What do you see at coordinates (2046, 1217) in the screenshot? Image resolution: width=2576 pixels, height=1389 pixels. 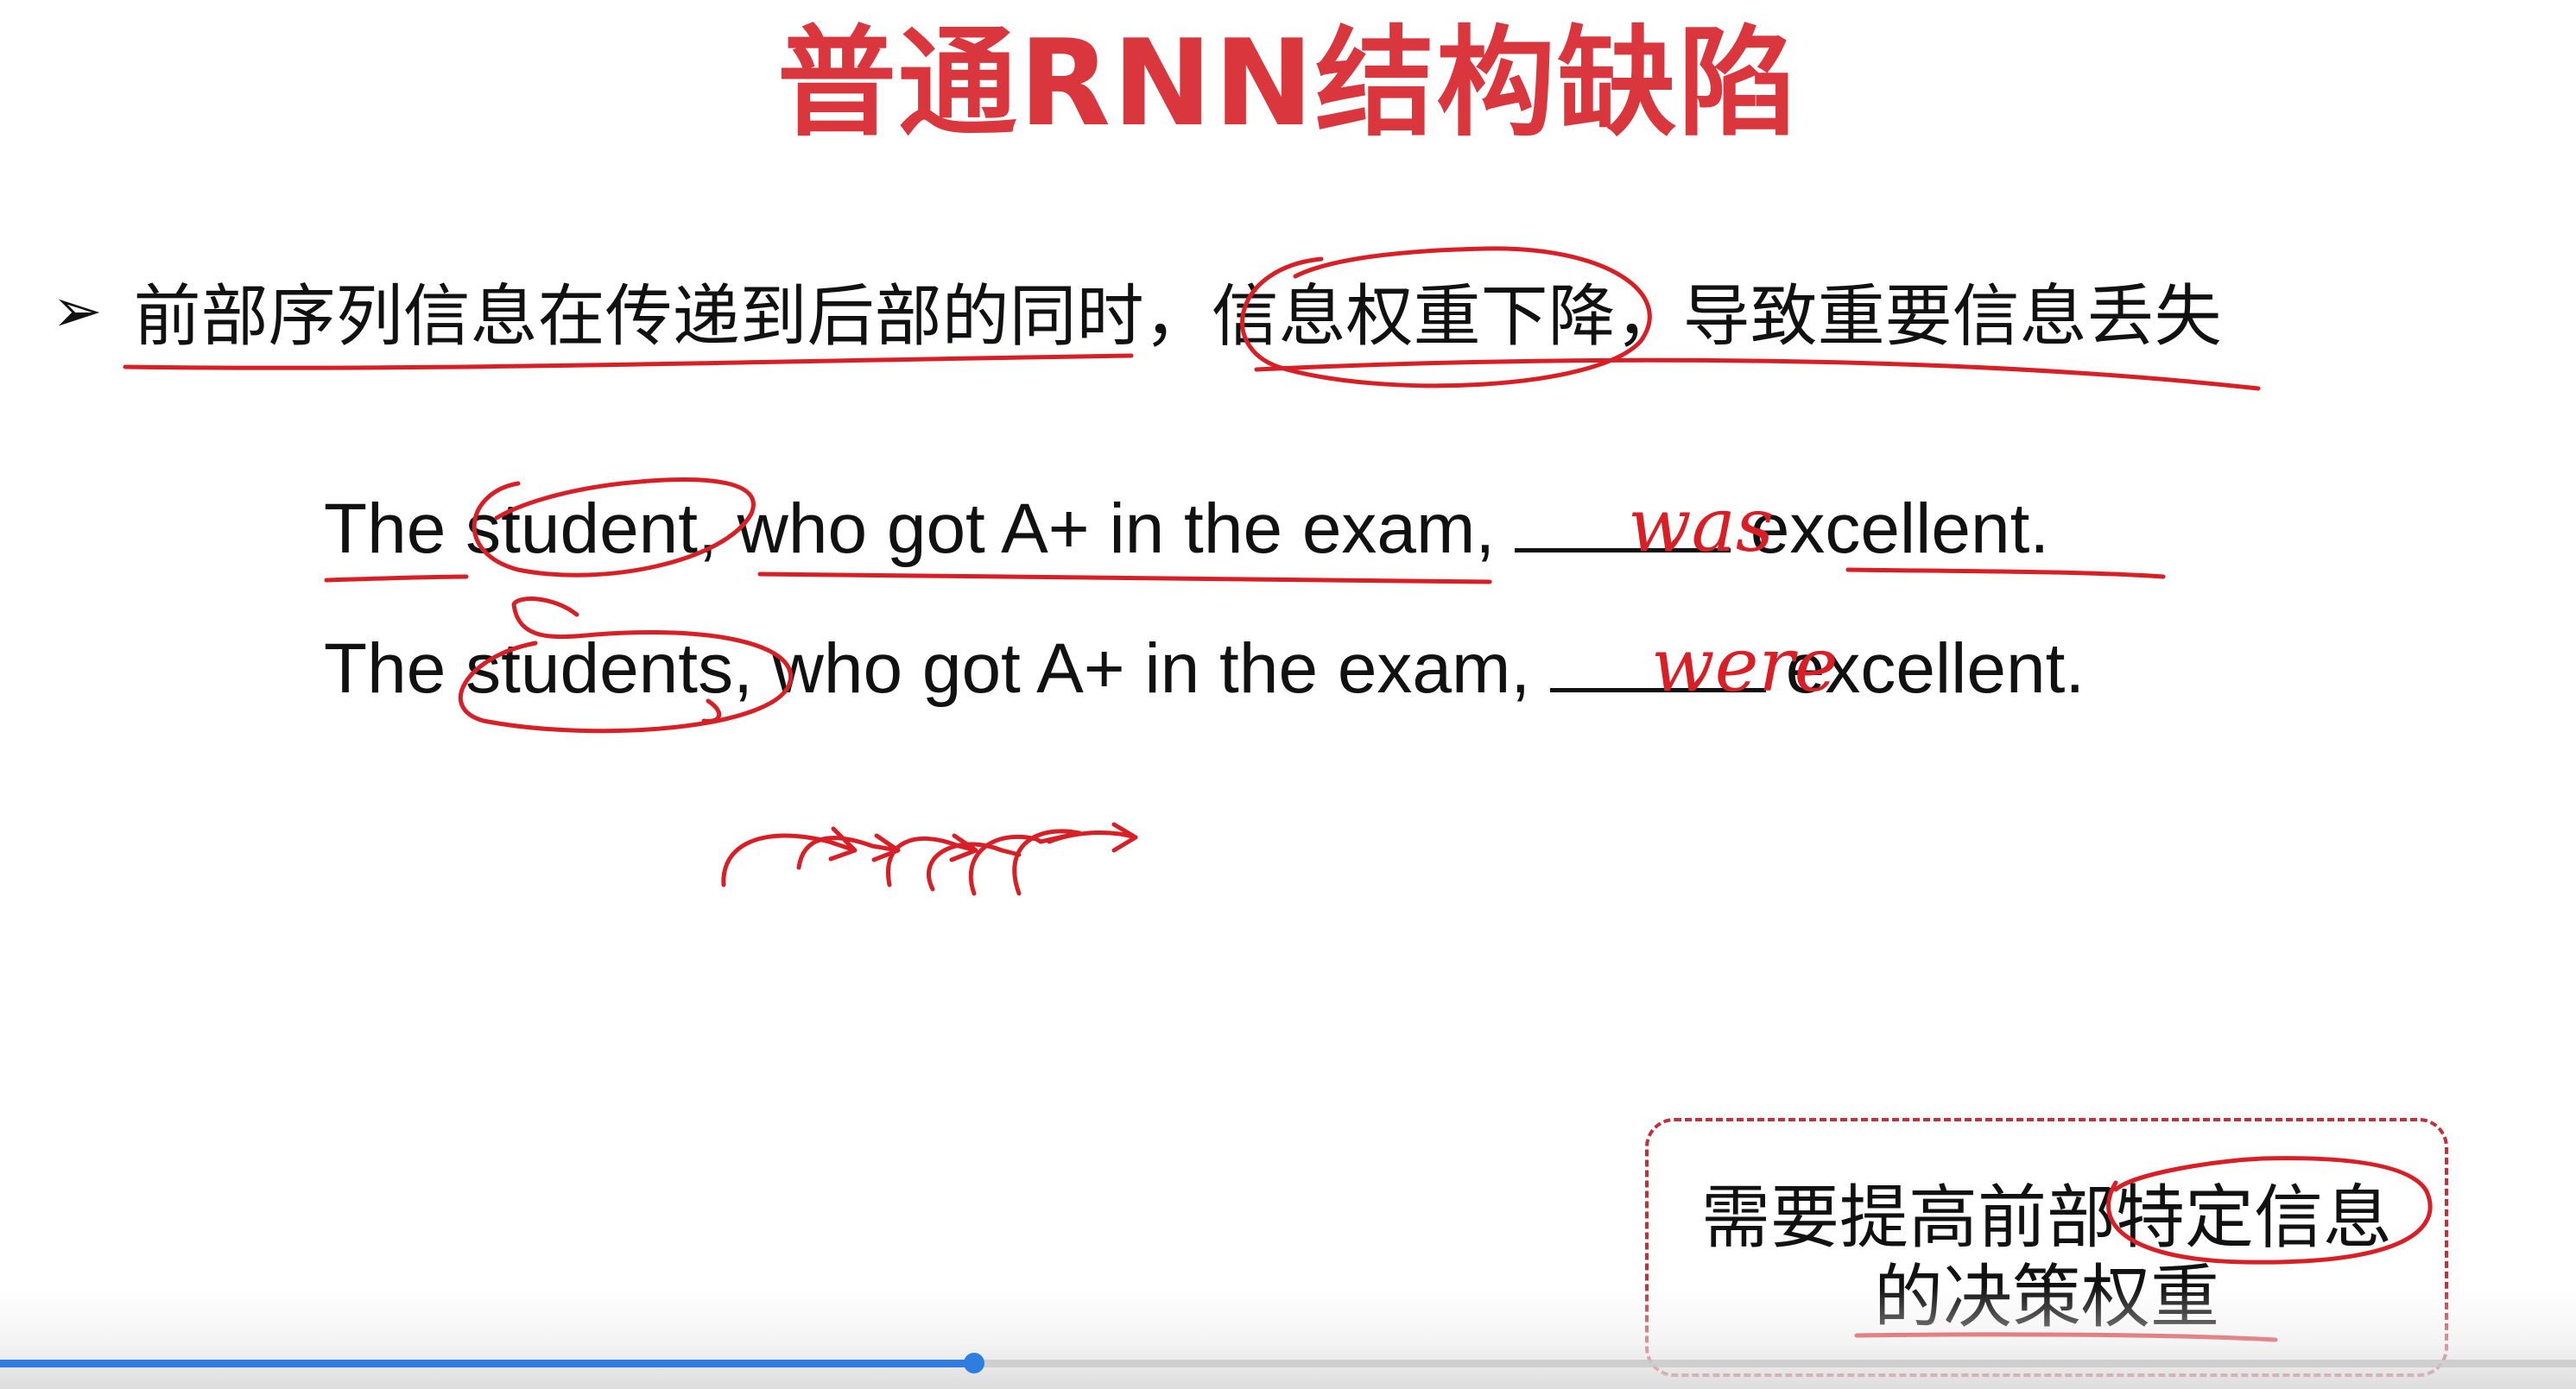 I see `note-line-1: 需要提高前部特定信息` at bounding box center [2046, 1217].